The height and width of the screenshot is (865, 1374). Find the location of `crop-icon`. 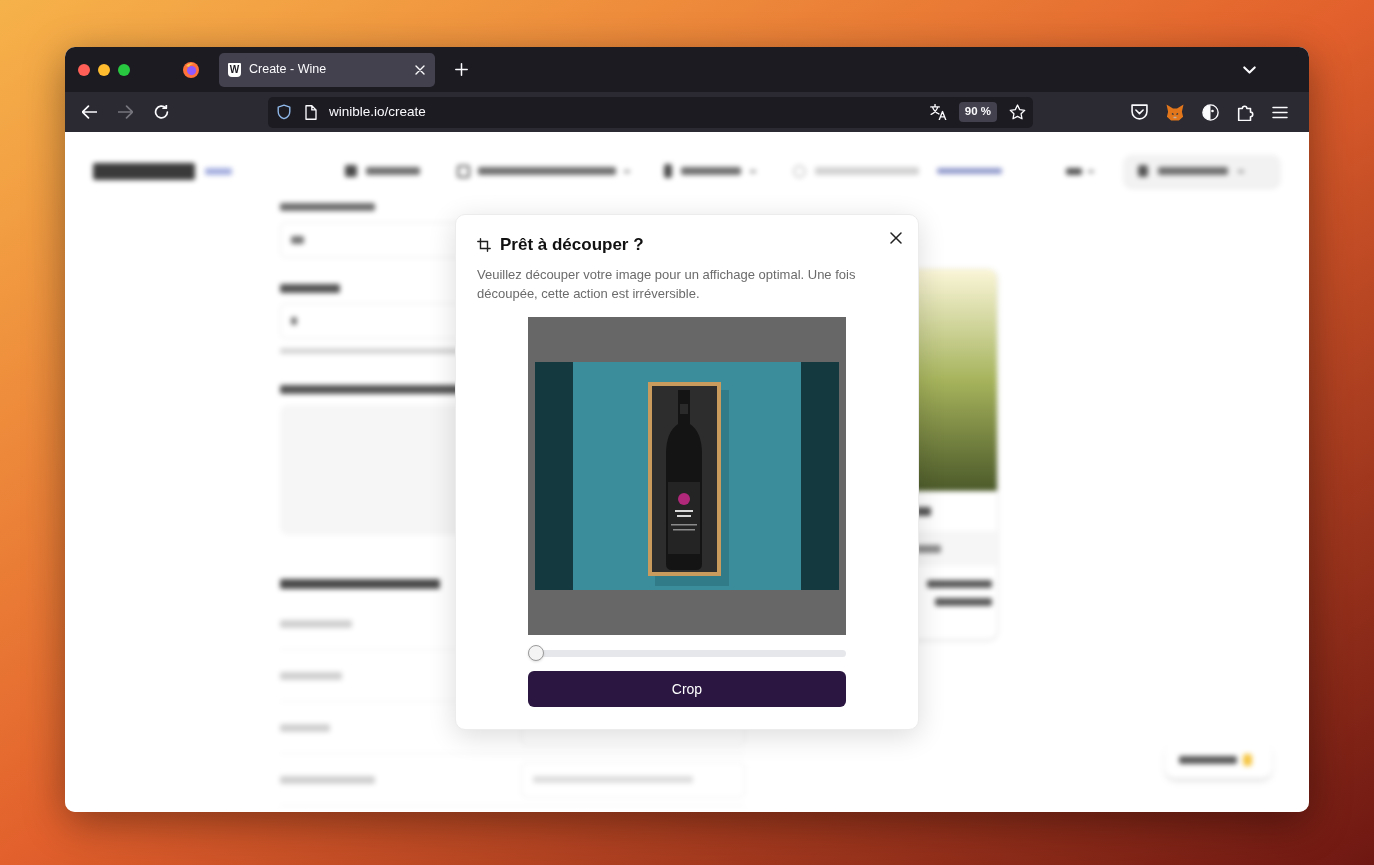

crop-icon is located at coordinates (484, 245).